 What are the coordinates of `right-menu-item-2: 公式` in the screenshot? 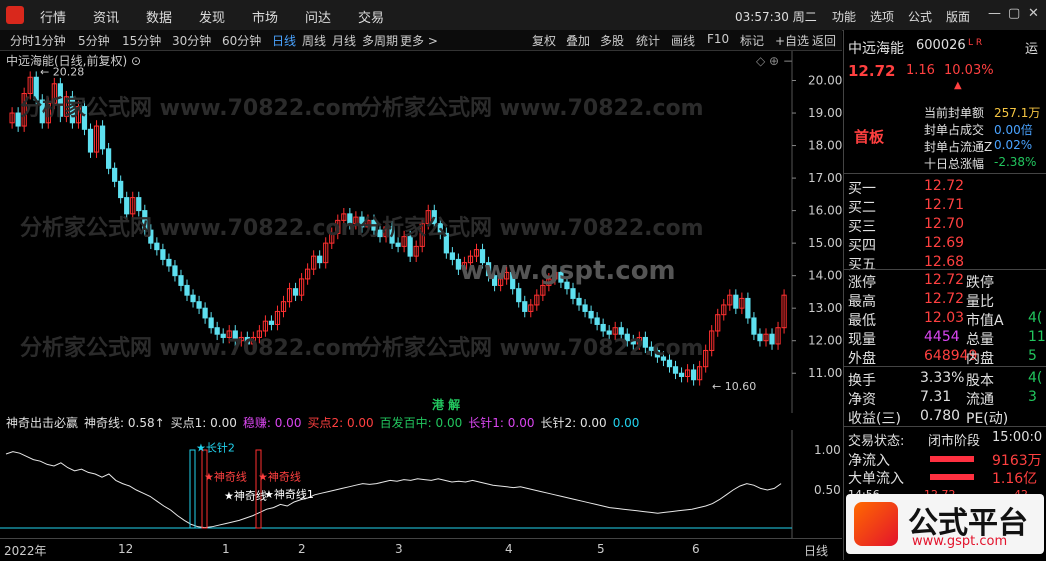 It's located at (920, 16).